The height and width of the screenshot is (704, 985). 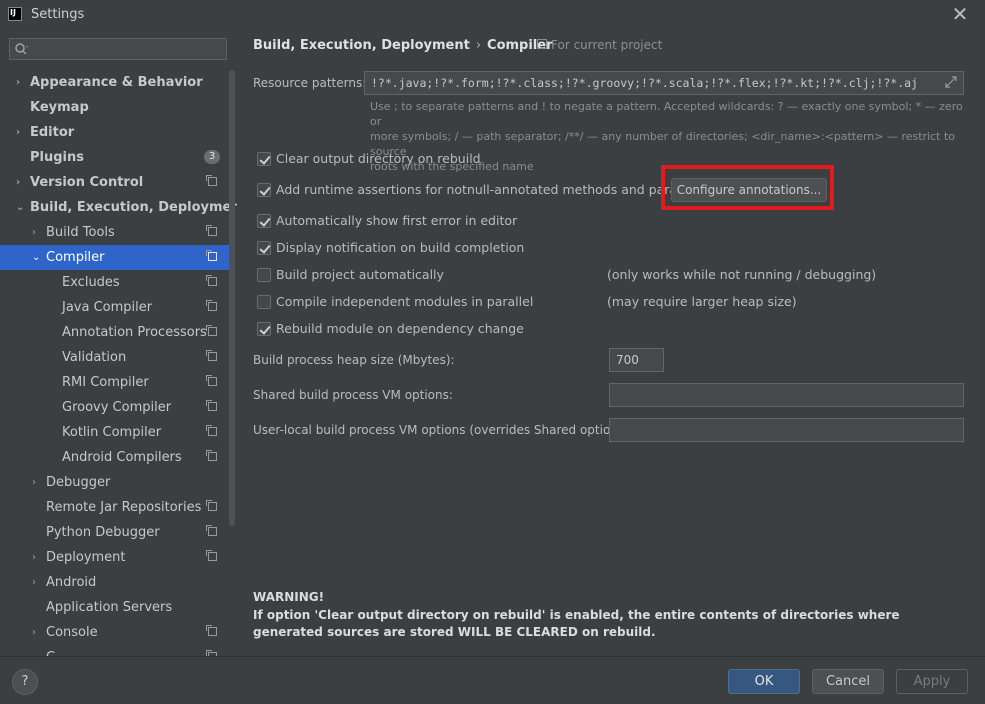 What do you see at coordinates (786, 430) in the screenshot?
I see `user-vm-options-input` at bounding box center [786, 430].